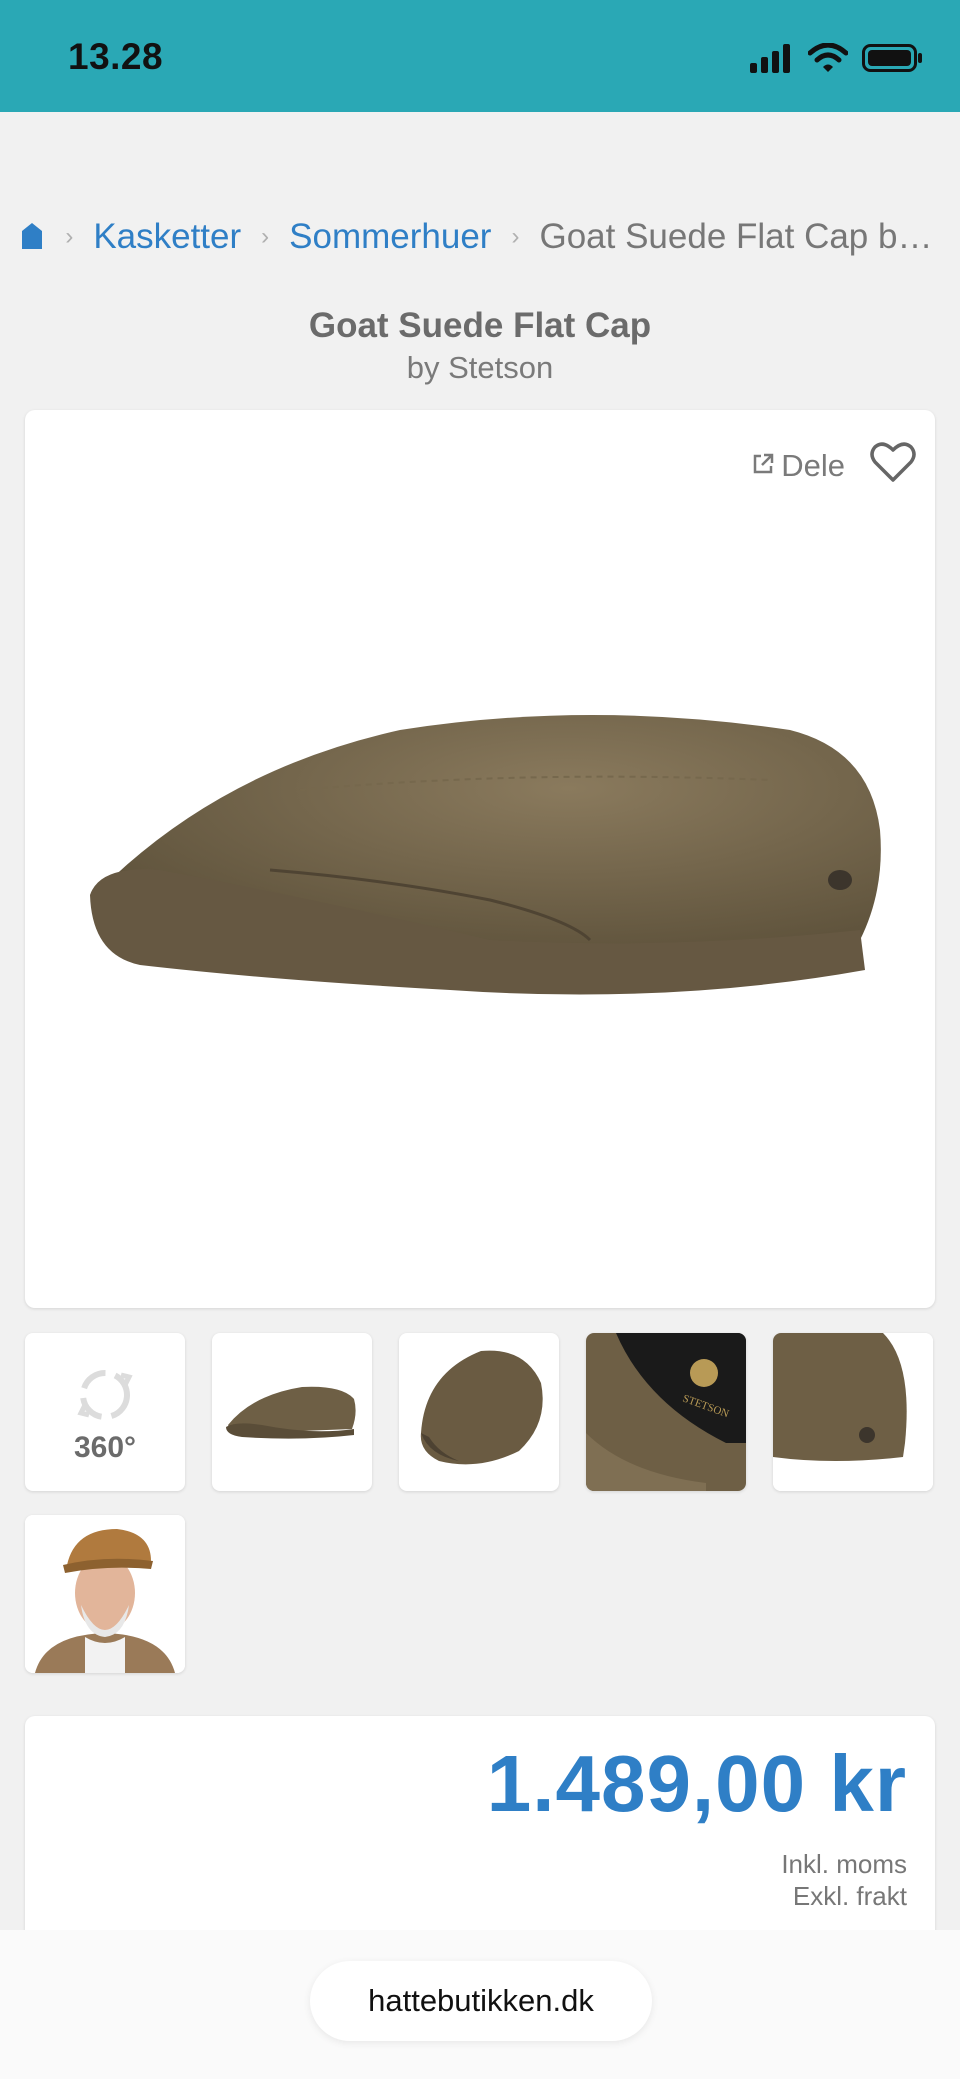 Image resolution: width=960 pixels, height=2079 pixels. Describe the element at coordinates (480, 56) in the screenshot. I see `status-bar: 13.28` at that location.